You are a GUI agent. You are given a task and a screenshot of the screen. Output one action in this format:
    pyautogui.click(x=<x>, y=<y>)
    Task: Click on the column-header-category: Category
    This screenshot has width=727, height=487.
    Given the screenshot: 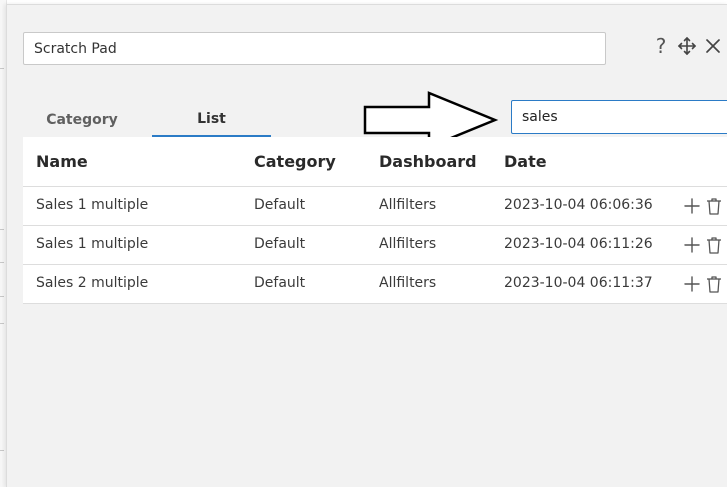 What is the action you would take?
    pyautogui.click(x=295, y=161)
    